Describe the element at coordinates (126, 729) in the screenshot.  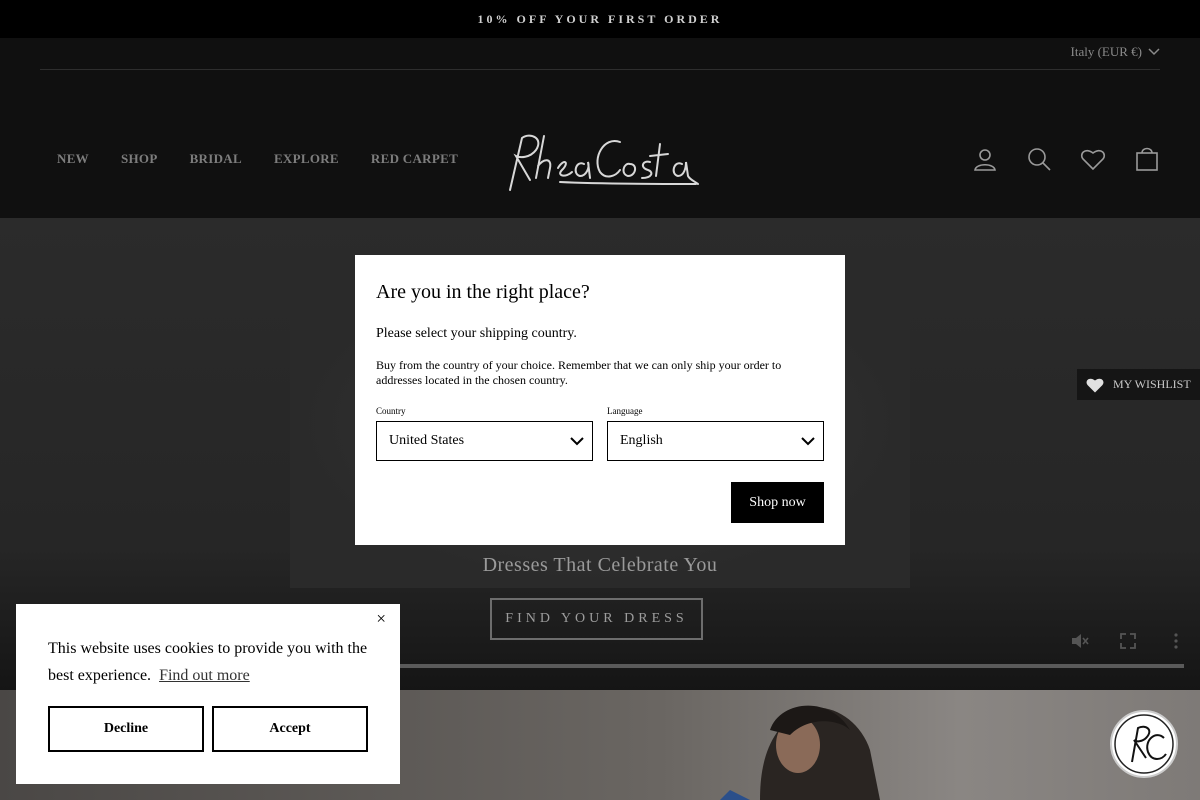
I see `decline-button: Decline` at that location.